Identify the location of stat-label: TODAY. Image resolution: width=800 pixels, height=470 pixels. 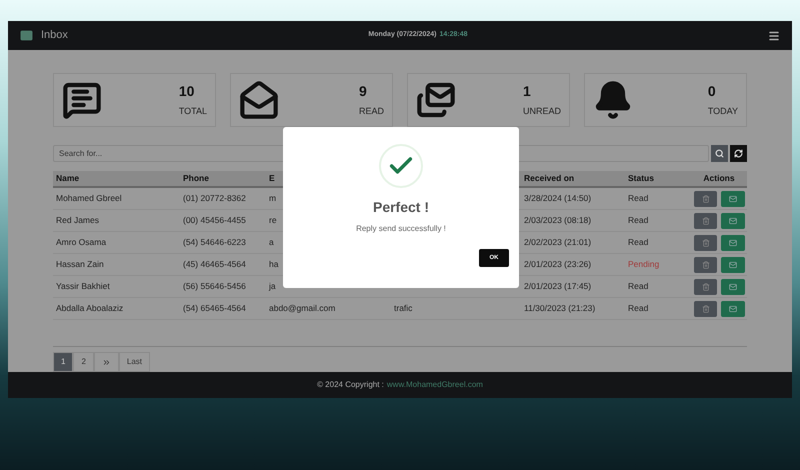
(723, 111).